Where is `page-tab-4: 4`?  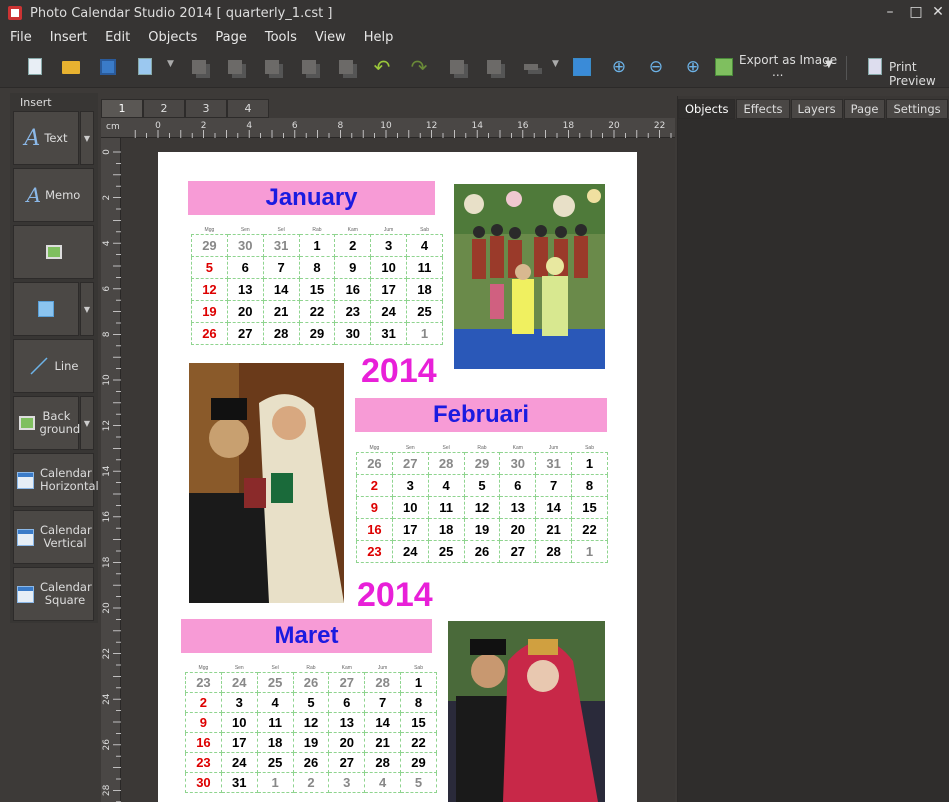 page-tab-4: 4 is located at coordinates (248, 108).